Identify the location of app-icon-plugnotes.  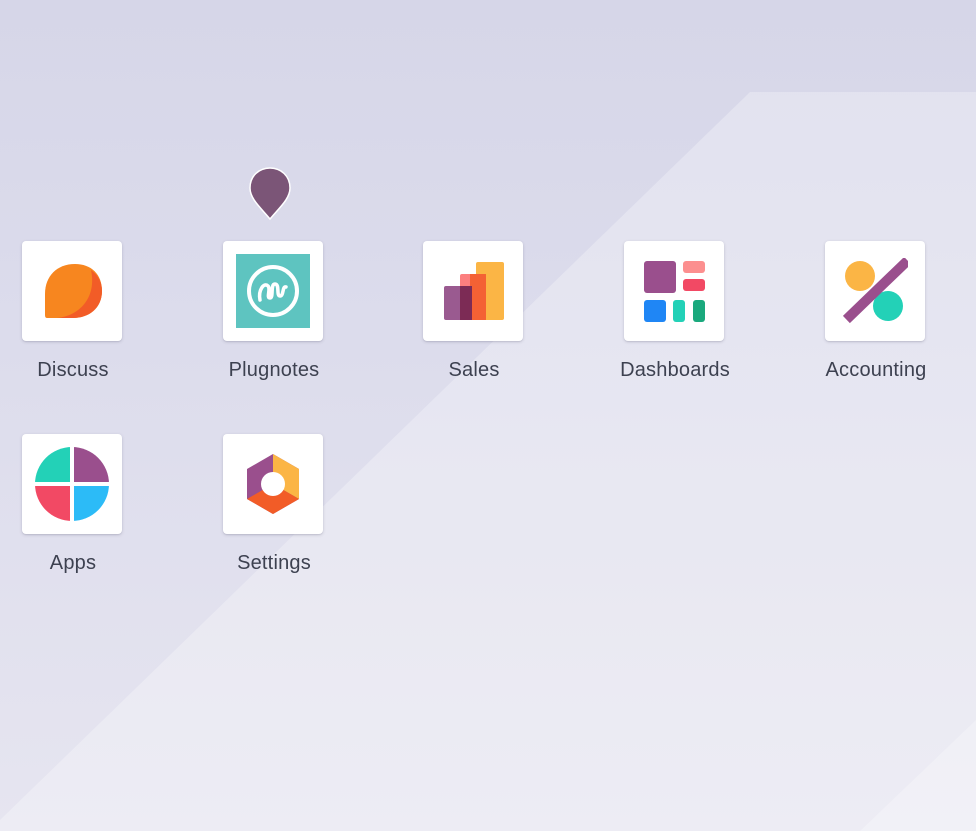
(273, 291).